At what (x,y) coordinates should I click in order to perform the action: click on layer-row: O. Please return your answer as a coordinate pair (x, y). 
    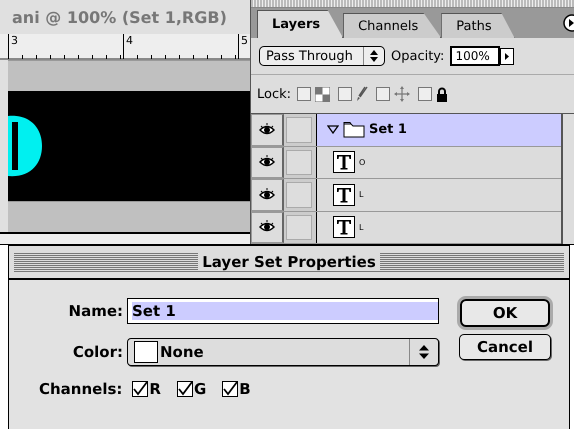
    Looking at the image, I should click on (438, 162).